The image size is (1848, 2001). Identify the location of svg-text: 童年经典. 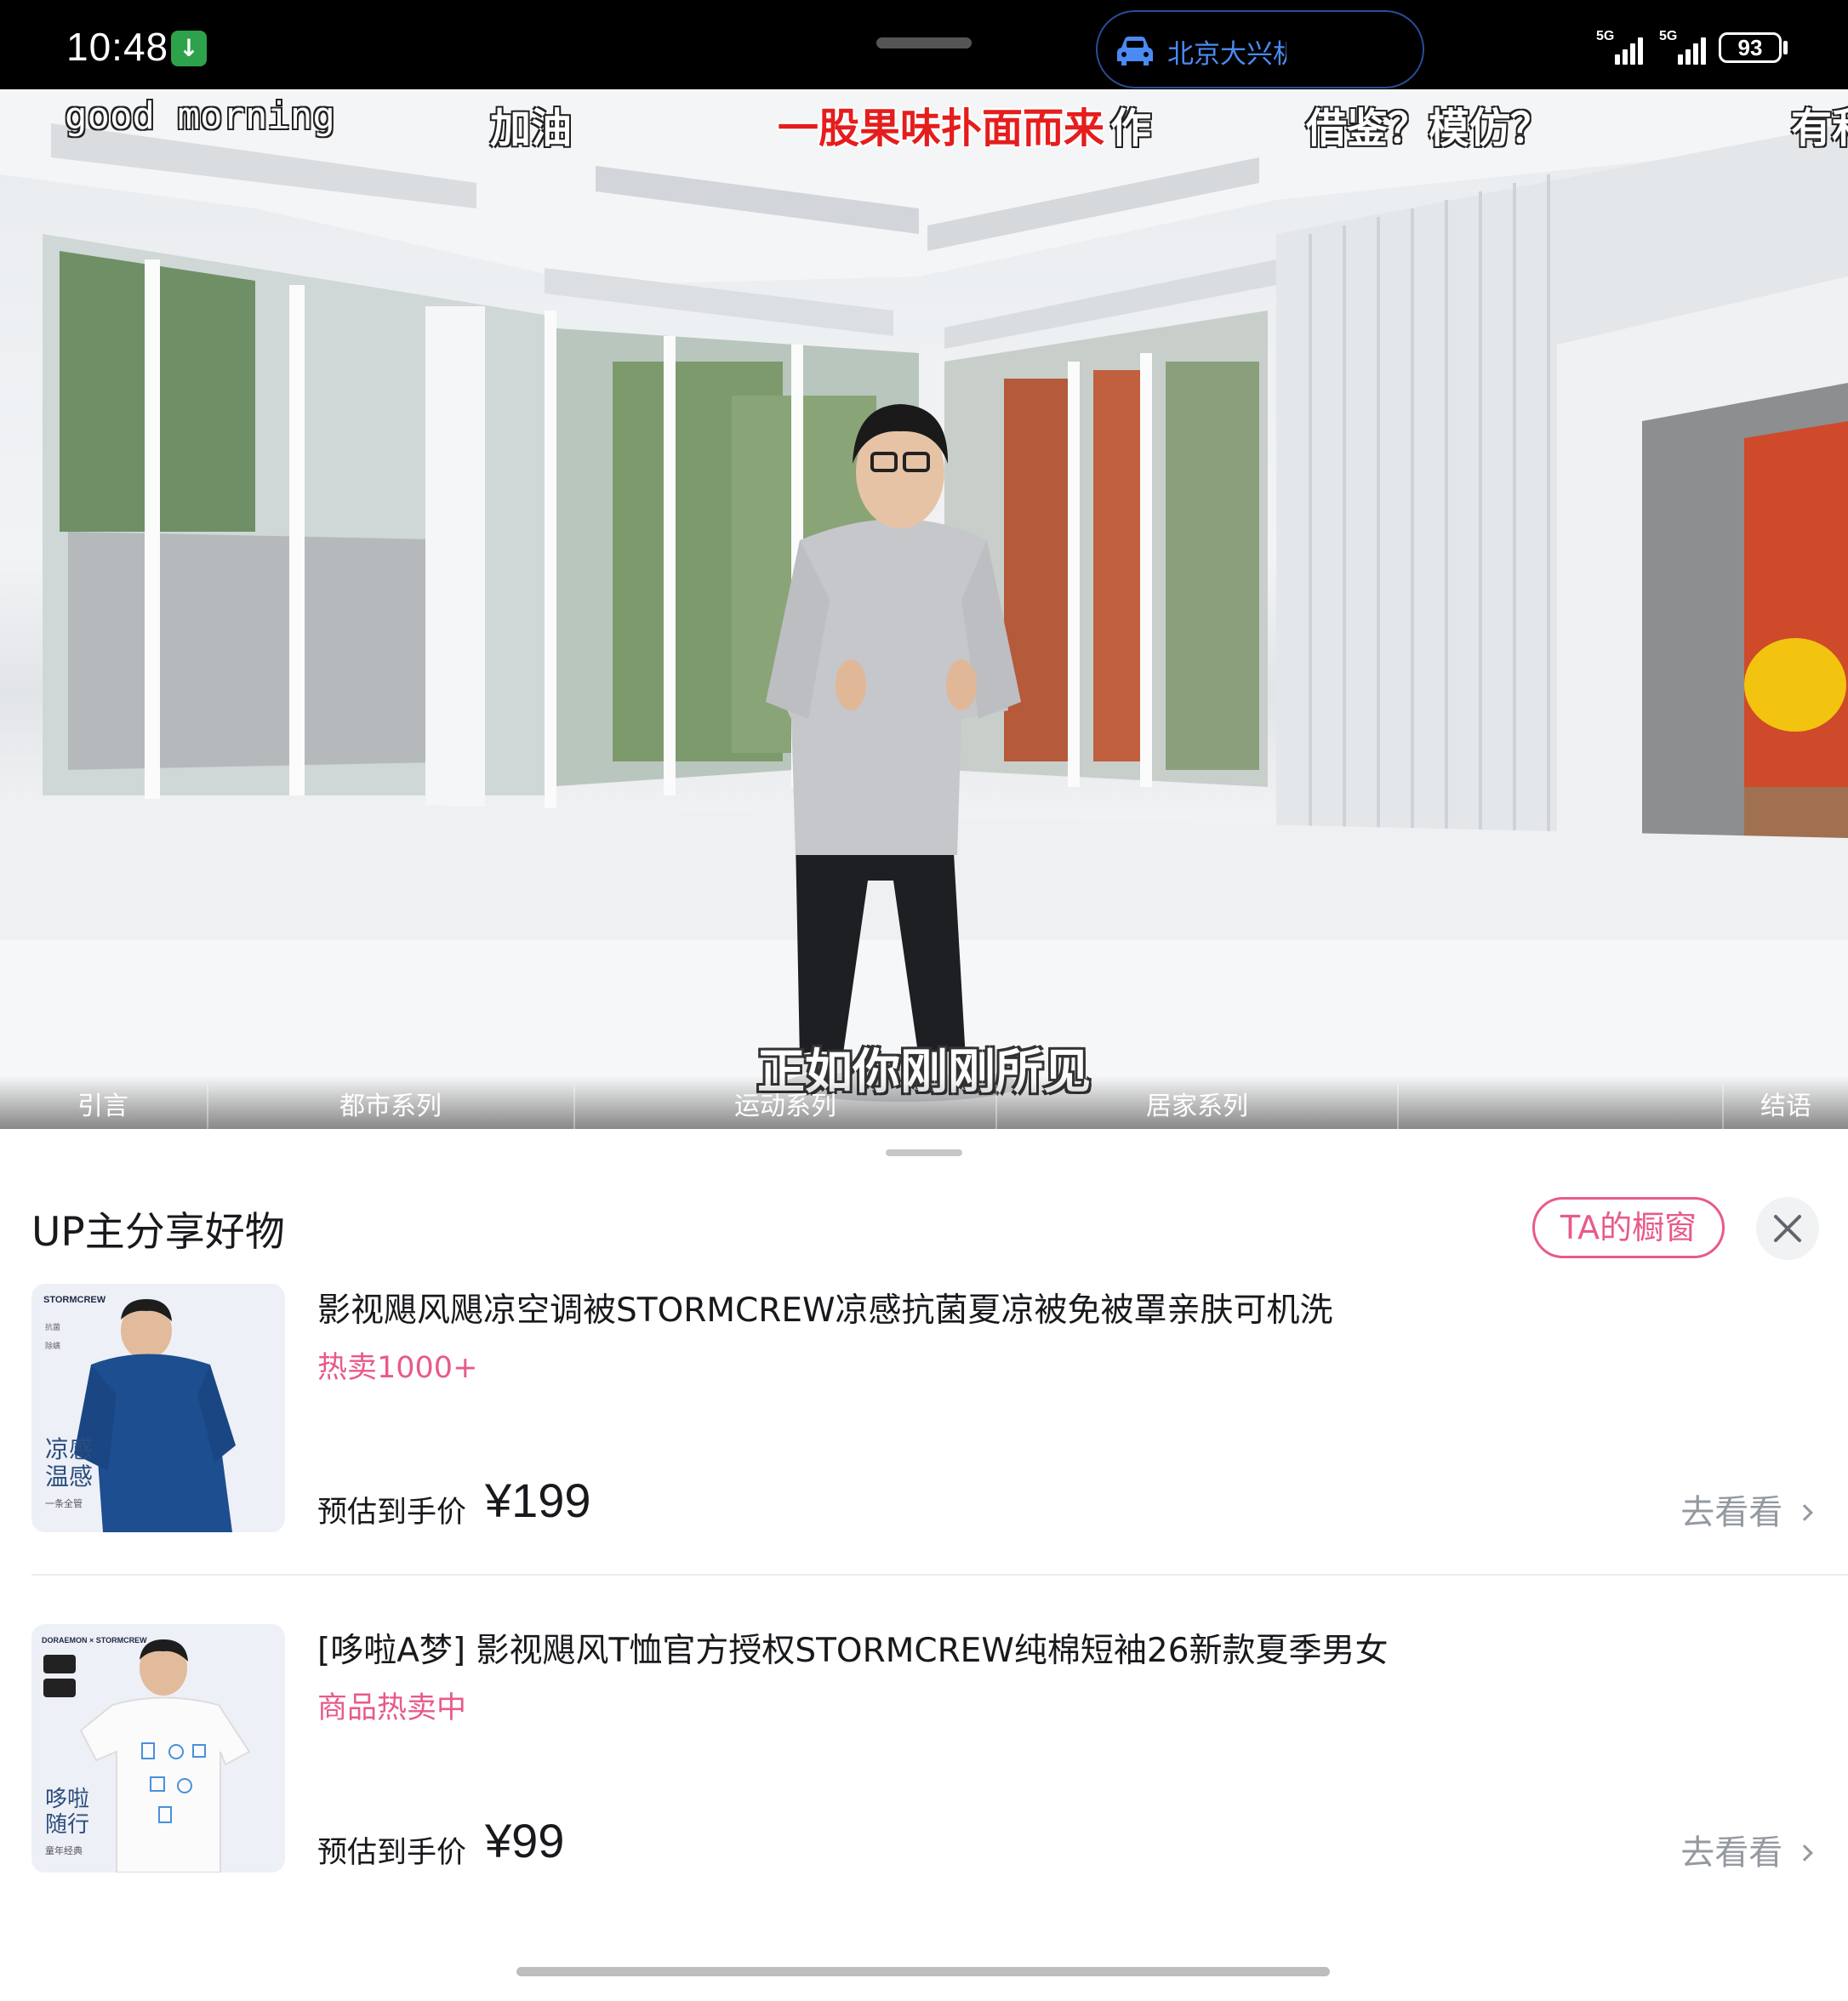
(64, 1850).